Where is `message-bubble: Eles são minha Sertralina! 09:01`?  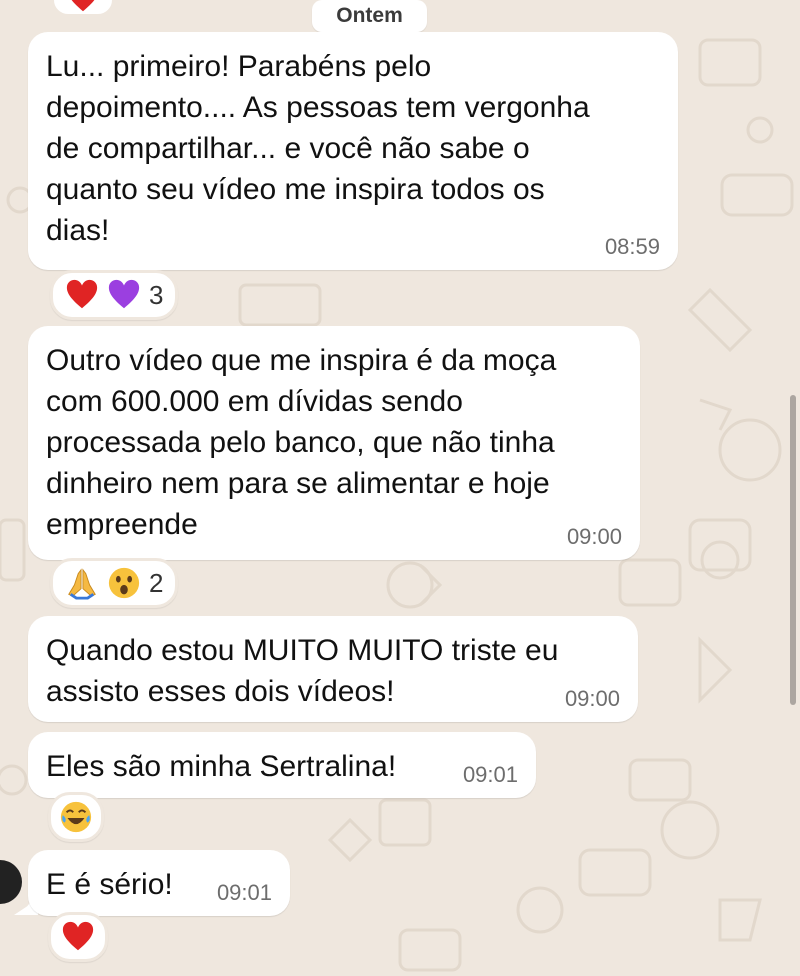
message-bubble: Eles são minha Sertralina! 09:01 is located at coordinates (282, 765).